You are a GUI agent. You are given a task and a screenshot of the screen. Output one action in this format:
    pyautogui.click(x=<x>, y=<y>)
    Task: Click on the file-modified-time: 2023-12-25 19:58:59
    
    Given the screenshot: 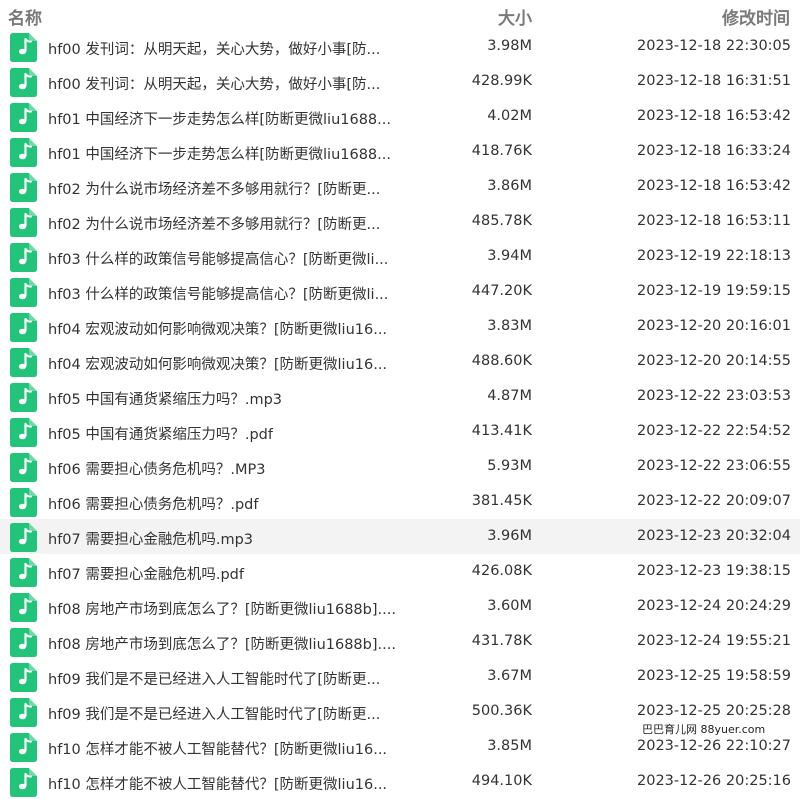 What is the action you would take?
    pyautogui.click(x=714, y=676)
    